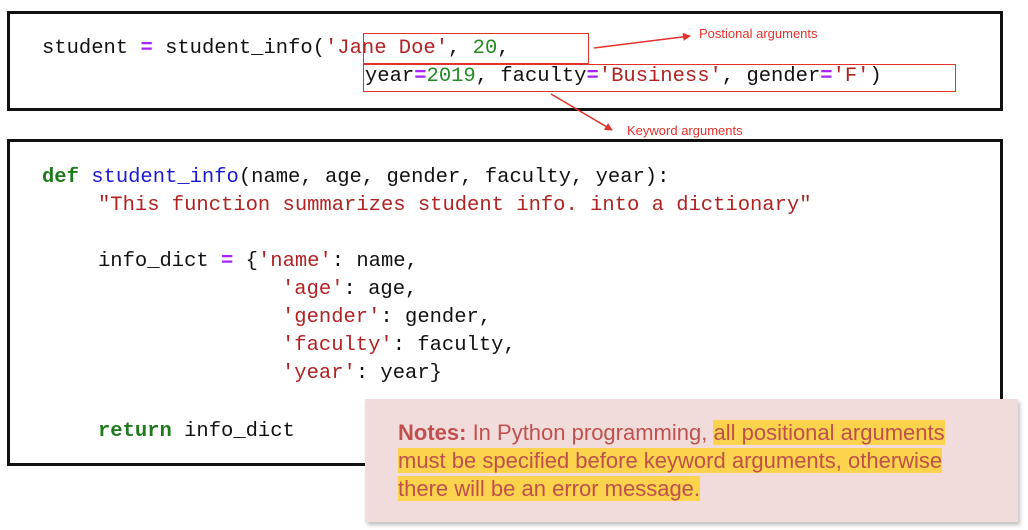  What do you see at coordinates (245, 48) in the screenshot?
I see `call-func: student_info(` at bounding box center [245, 48].